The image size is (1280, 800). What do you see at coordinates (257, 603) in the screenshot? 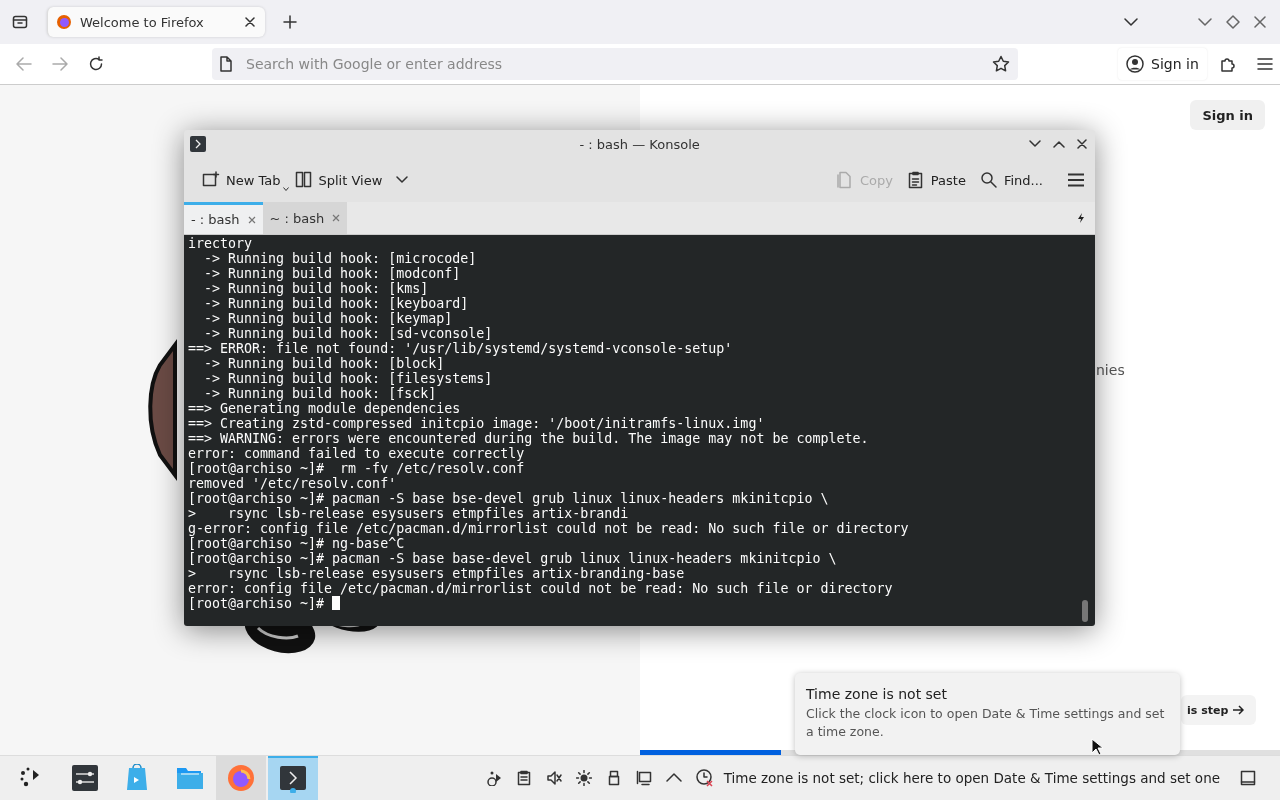
I see `terminal-line: [root@archiso ~]#` at bounding box center [257, 603].